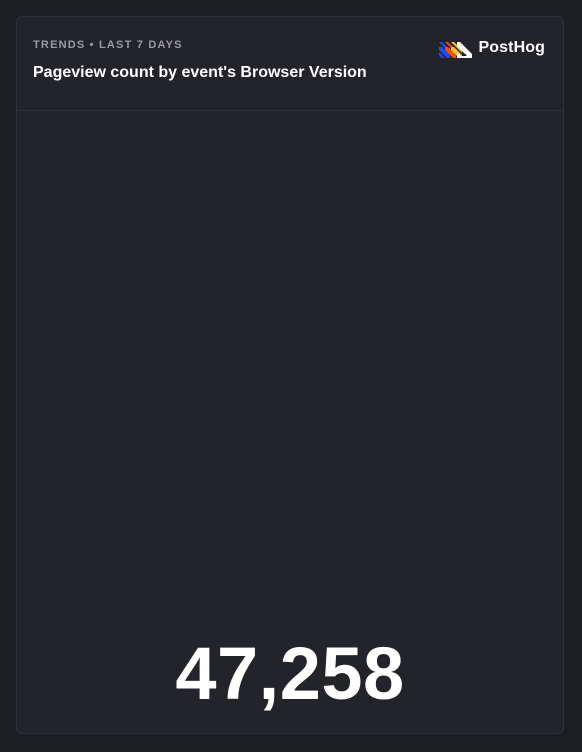  Describe the element at coordinates (455, 50) in the screenshot. I see `posthog-logo-icon` at that location.